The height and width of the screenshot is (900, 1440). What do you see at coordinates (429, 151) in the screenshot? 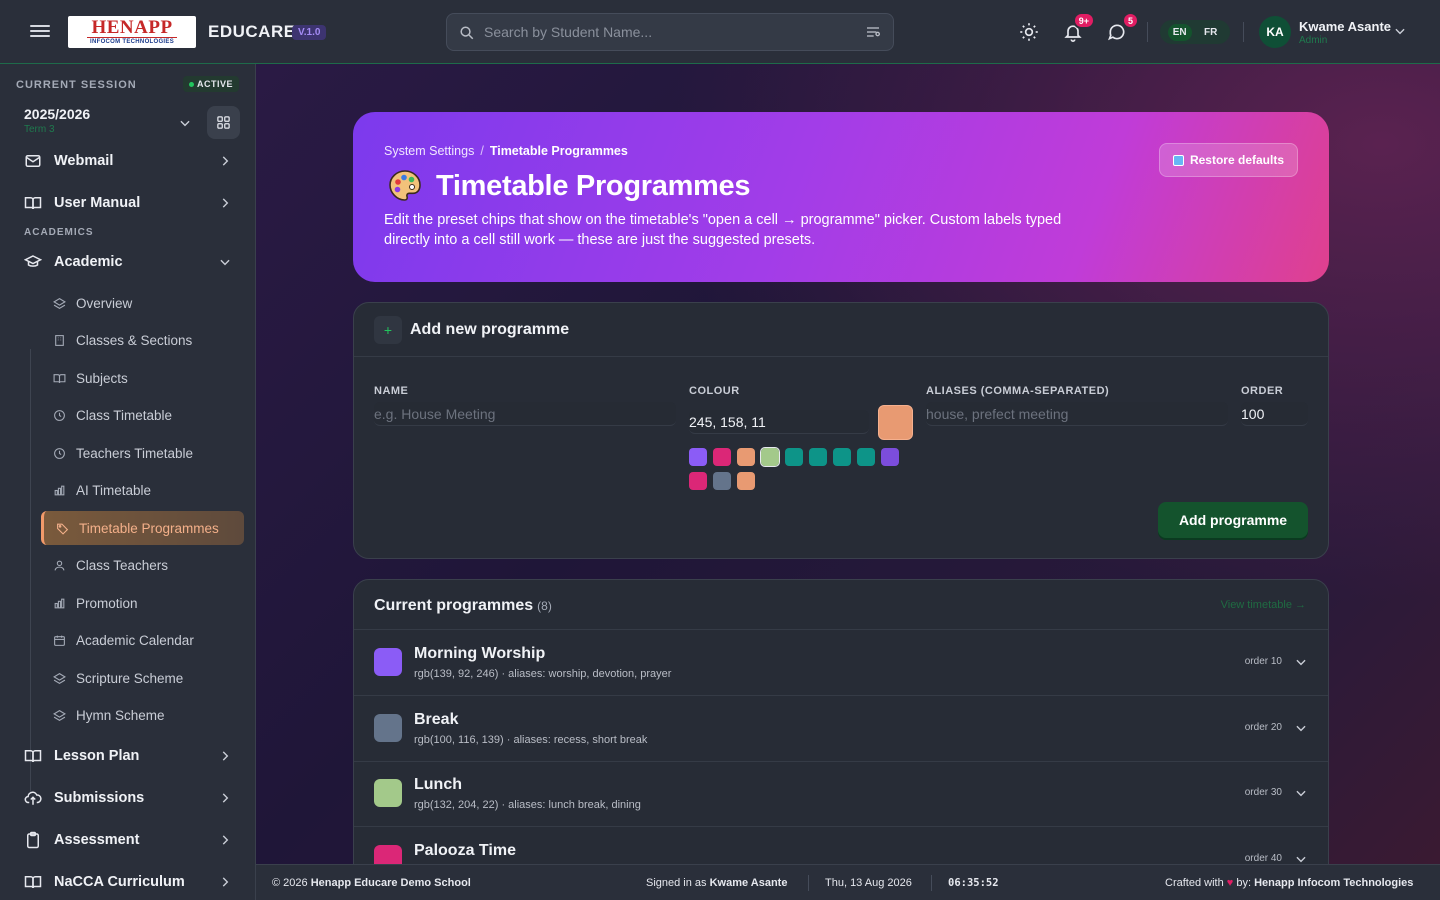
I see `breadcrumb-parent: System Settings` at bounding box center [429, 151].